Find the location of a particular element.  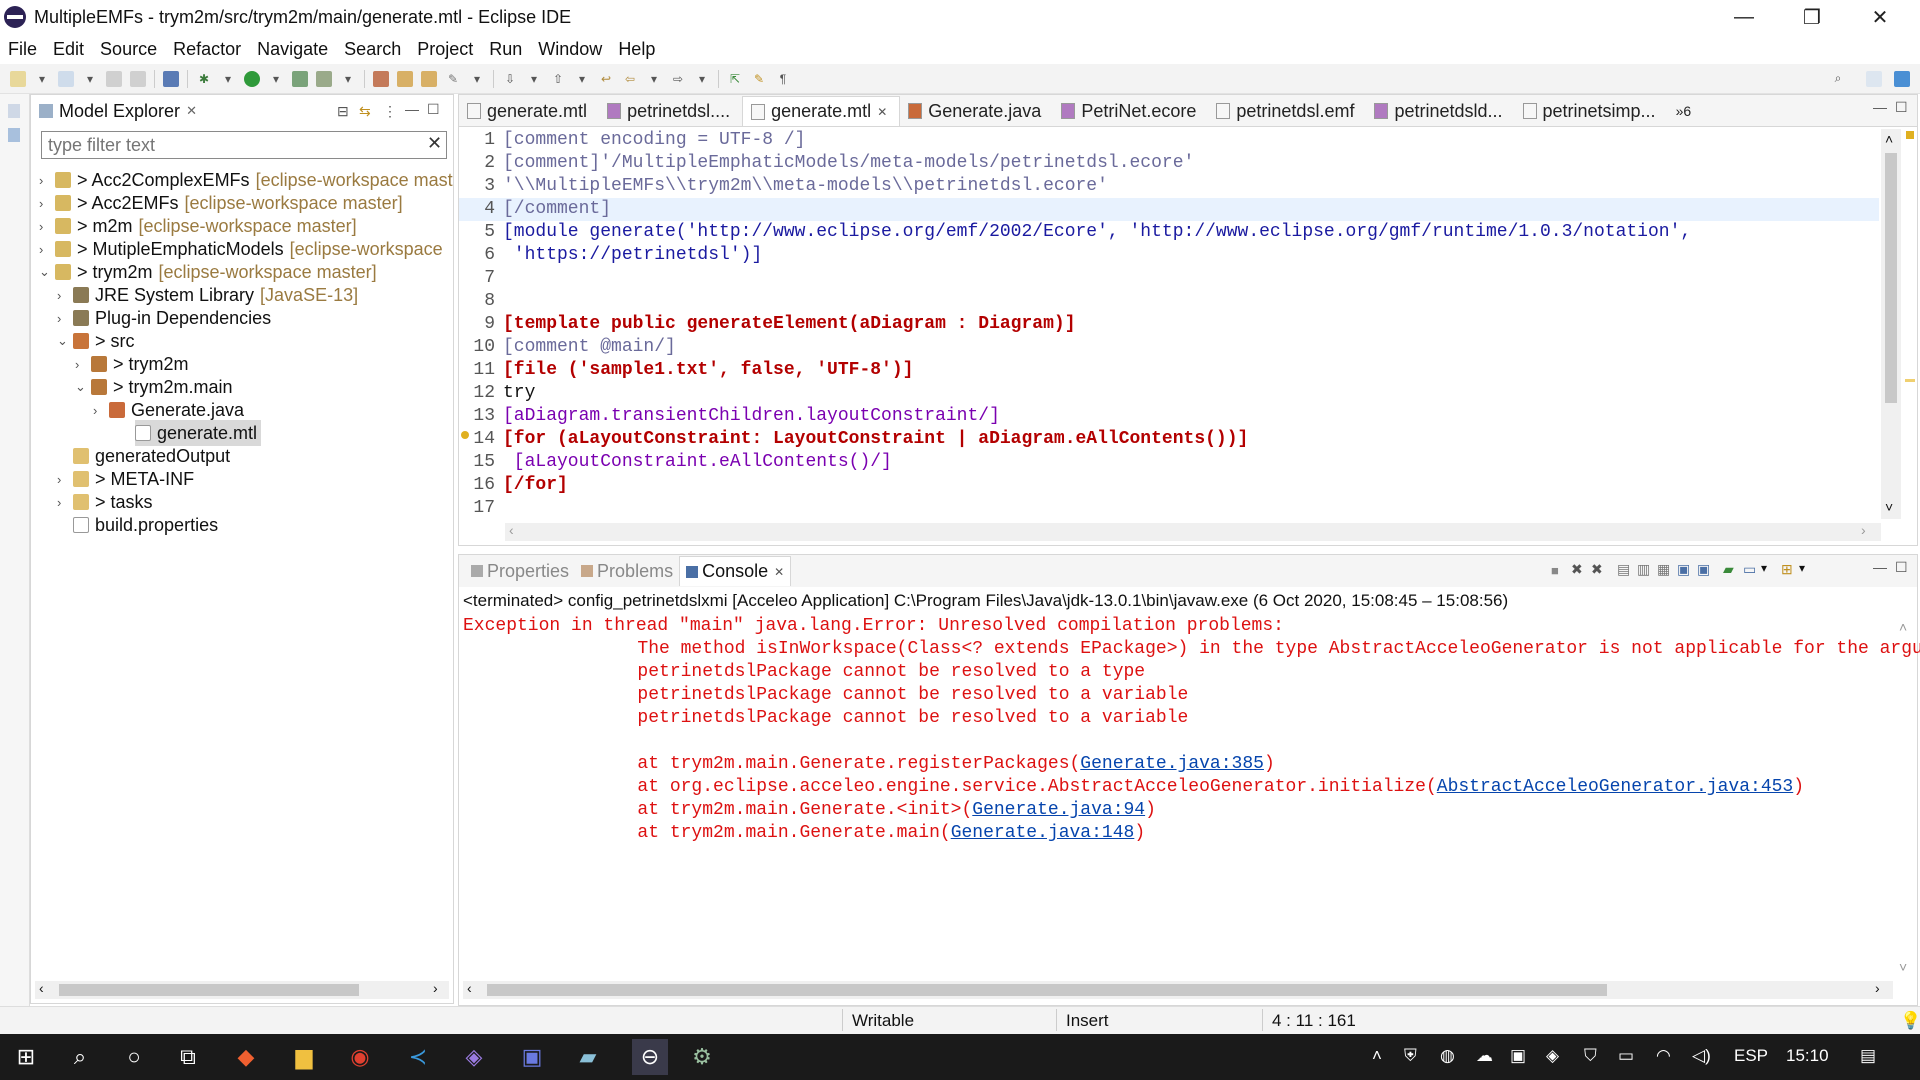

scroll-left-icon: ‹ is located at coordinates (511, 530).